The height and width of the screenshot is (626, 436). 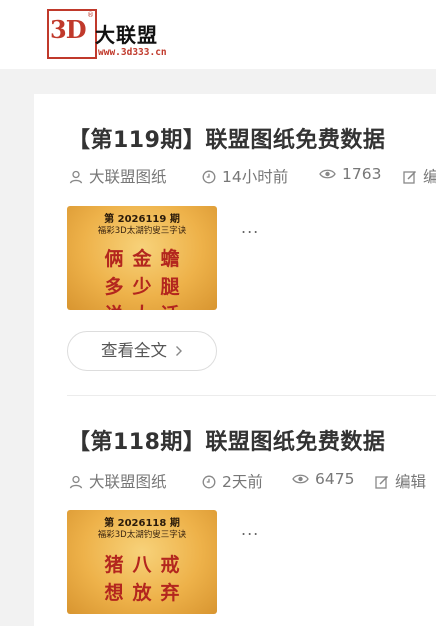 What do you see at coordinates (411, 482) in the screenshot?
I see `edit-label: 编辑` at bounding box center [411, 482].